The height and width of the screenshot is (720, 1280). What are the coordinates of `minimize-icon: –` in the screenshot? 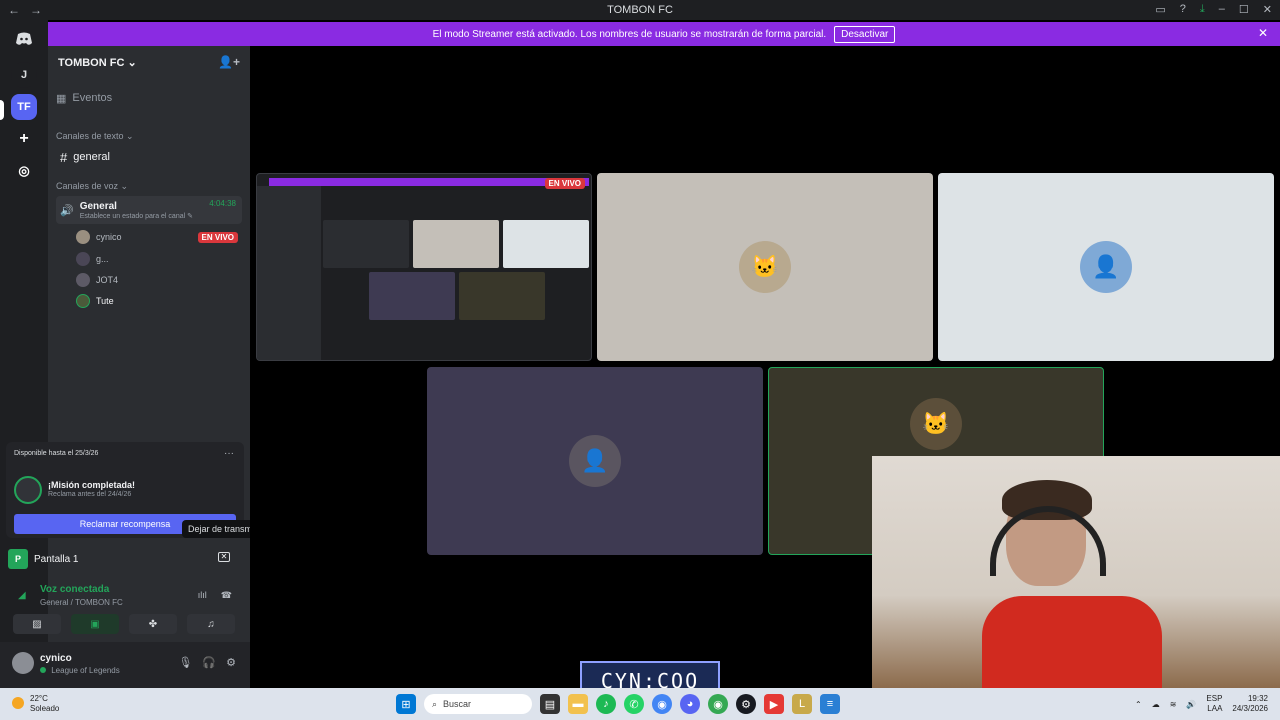 It's located at (1222, 9).